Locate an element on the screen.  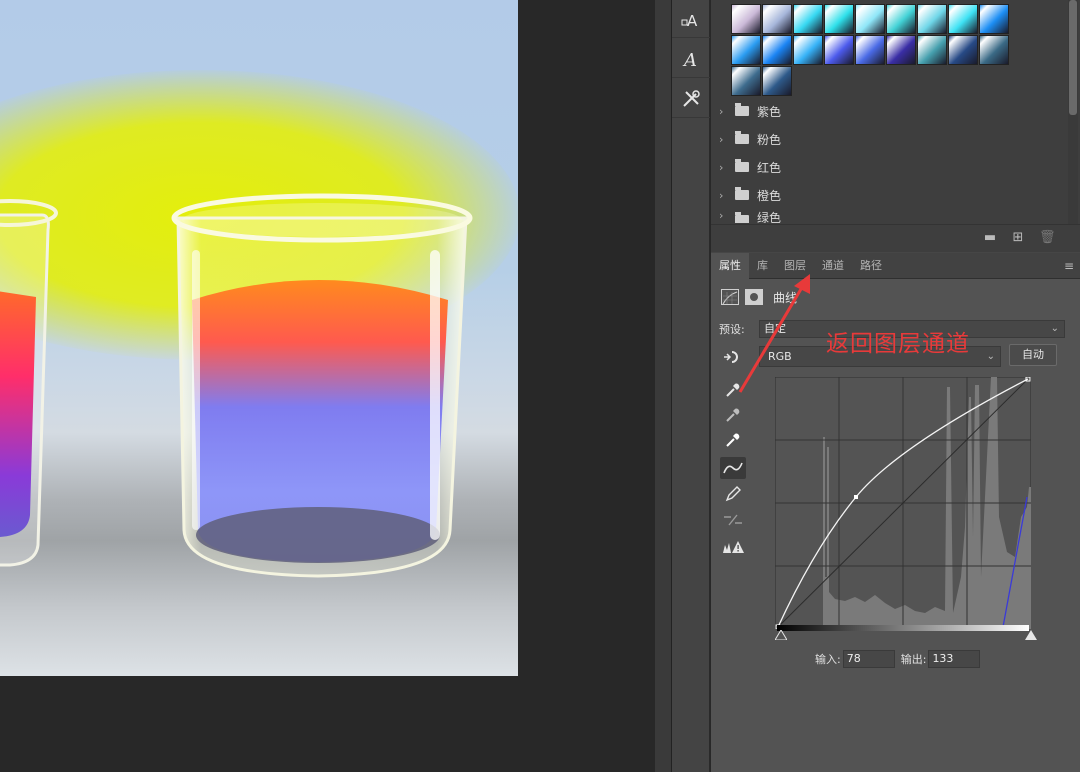
panel-icon-strip: A A is located at coordinates (691, 386).